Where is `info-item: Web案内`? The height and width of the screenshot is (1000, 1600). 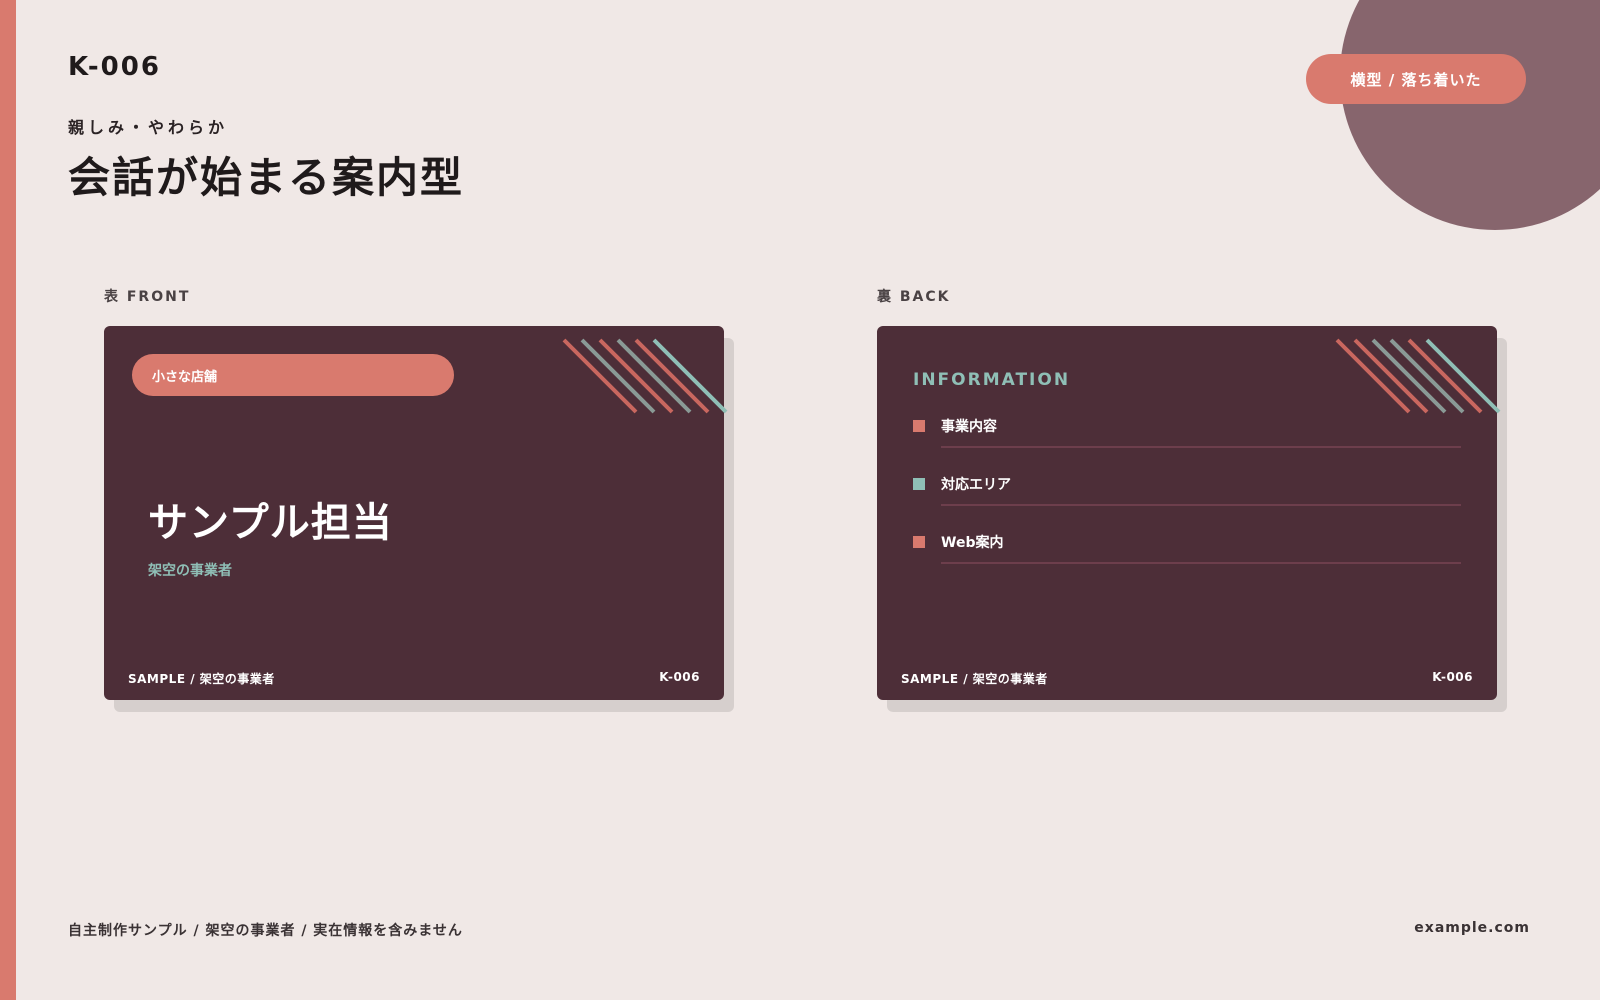 info-item: Web案内 is located at coordinates (1187, 552).